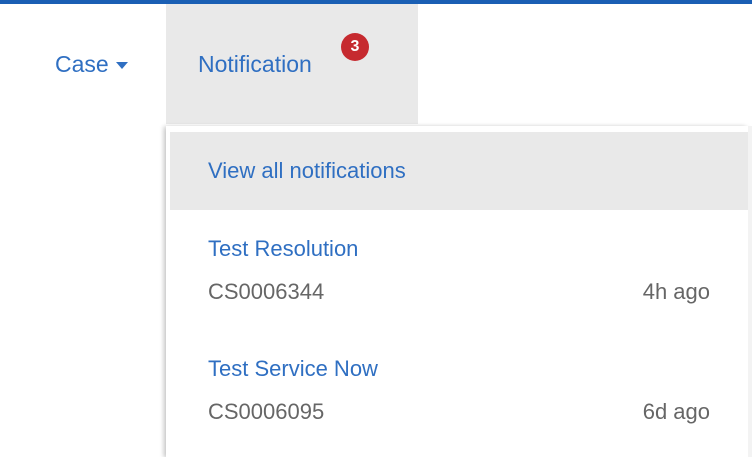 The width and height of the screenshot is (752, 457). Describe the element at coordinates (676, 291) in the screenshot. I see `notification-time: 4h ago` at that location.